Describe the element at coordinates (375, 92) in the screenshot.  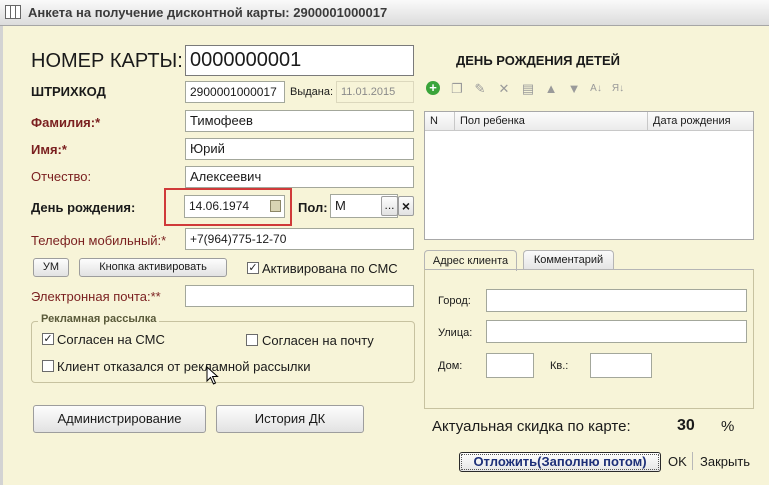
I see `issued-field: 11.01.2015` at that location.